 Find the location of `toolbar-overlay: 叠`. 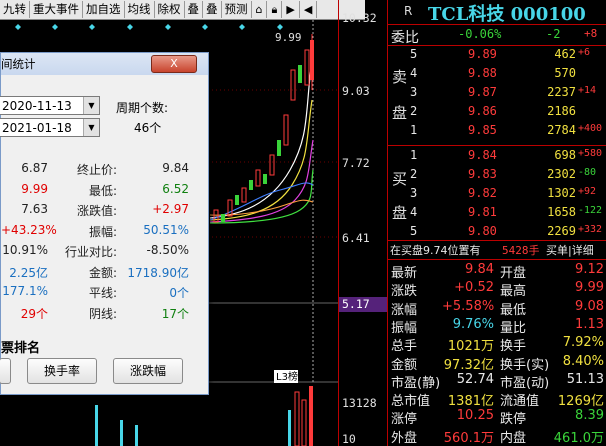

toolbar-overlay: 叠 is located at coordinates (194, 9).